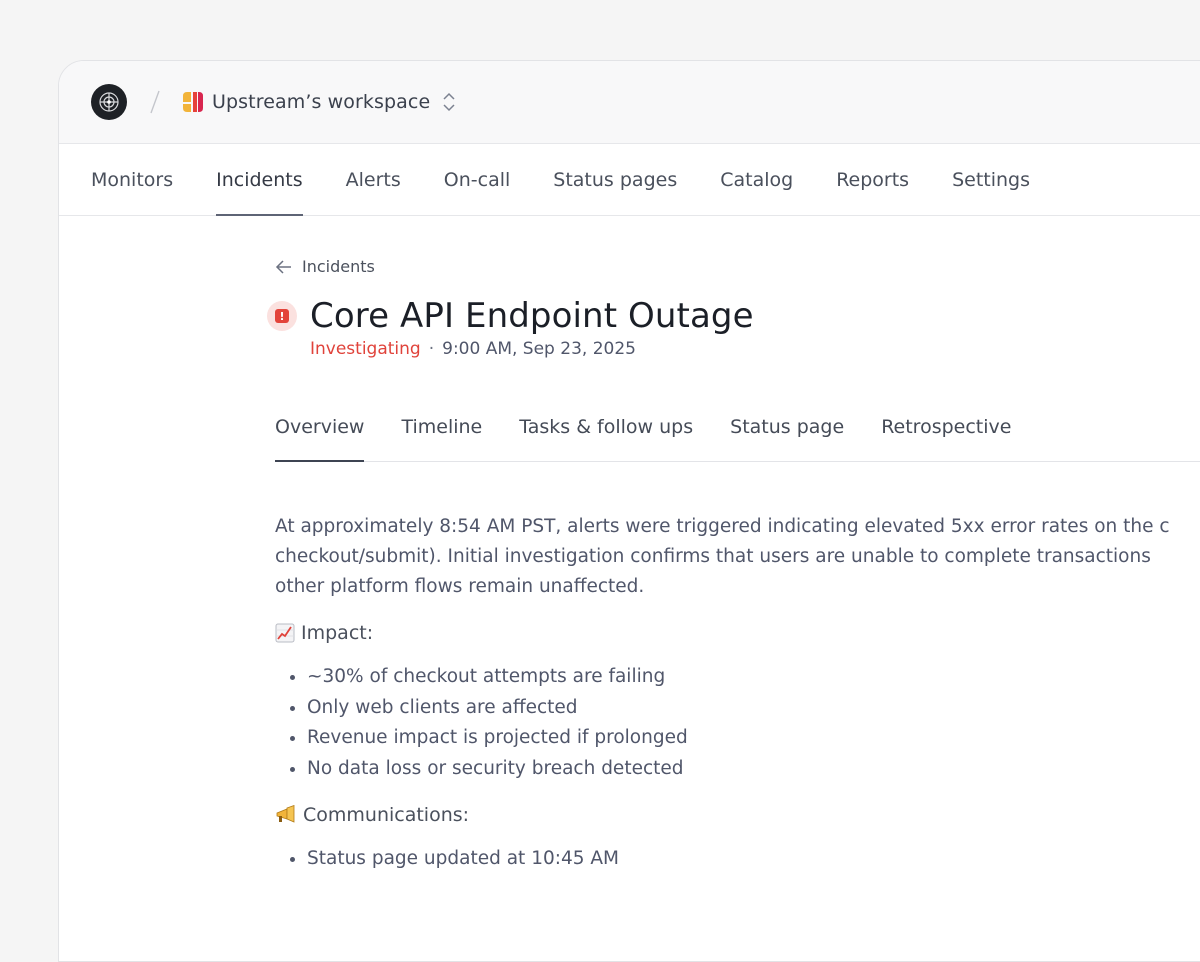 This screenshot has width=1200, height=962. What do you see at coordinates (946, 437) in the screenshot?
I see `tab-retrospective: Retrospective` at bounding box center [946, 437].